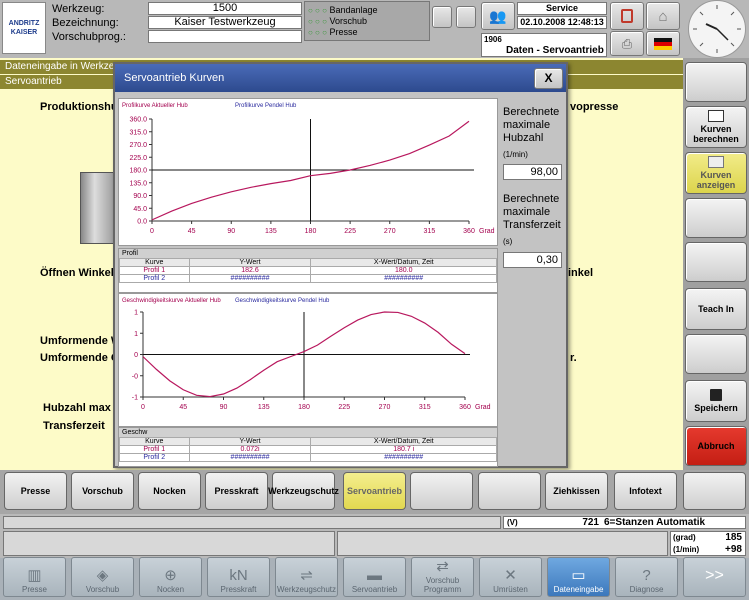 The height and width of the screenshot is (600, 749). Describe the element at coordinates (663, 16) in the screenshot. I see `home-button: ⌂` at that location.